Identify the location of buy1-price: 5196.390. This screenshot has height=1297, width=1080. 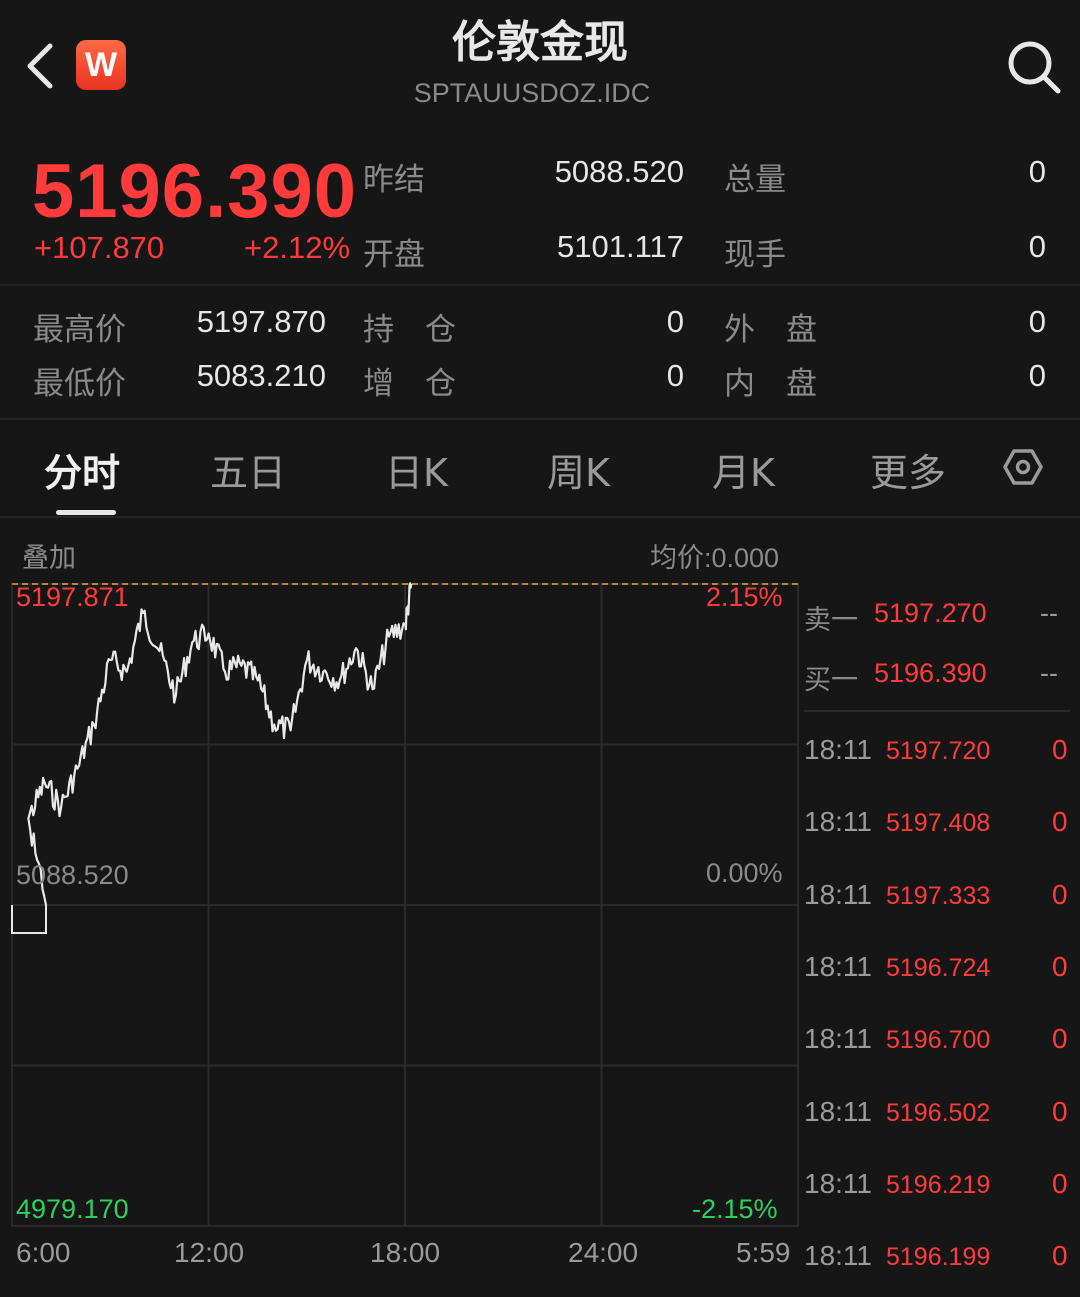
(930, 673).